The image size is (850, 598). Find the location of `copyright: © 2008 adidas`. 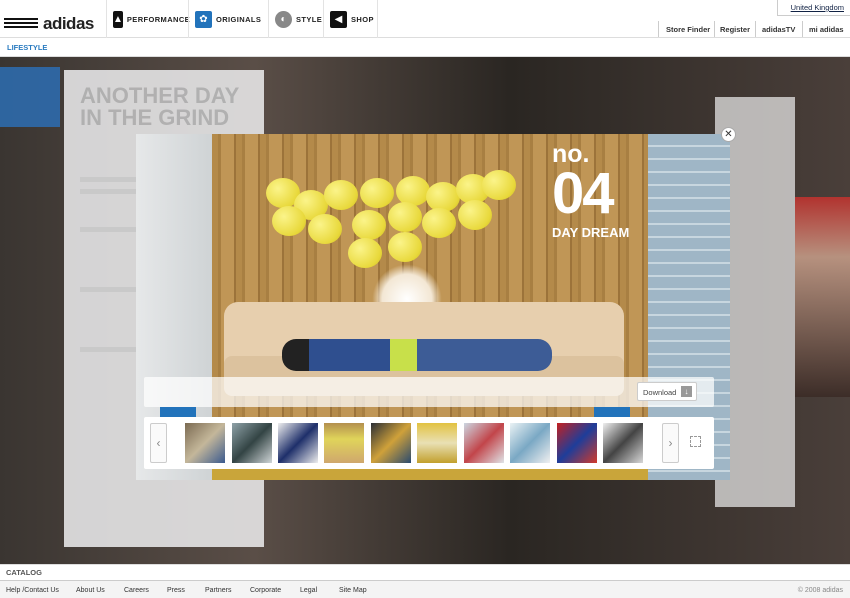

copyright: © 2008 adidas is located at coordinates (820, 590).